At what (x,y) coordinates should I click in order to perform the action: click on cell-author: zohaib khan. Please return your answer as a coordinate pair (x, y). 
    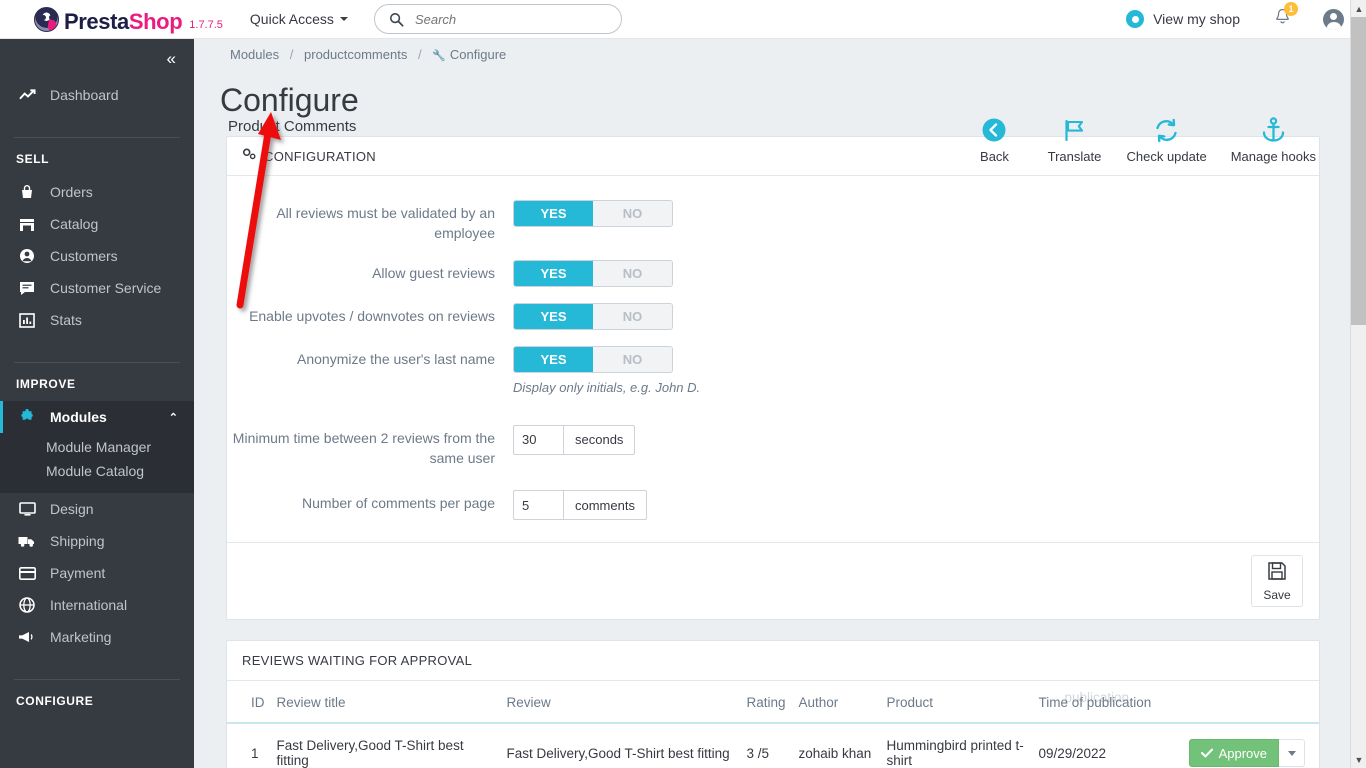
    Looking at the image, I should click on (836, 745).